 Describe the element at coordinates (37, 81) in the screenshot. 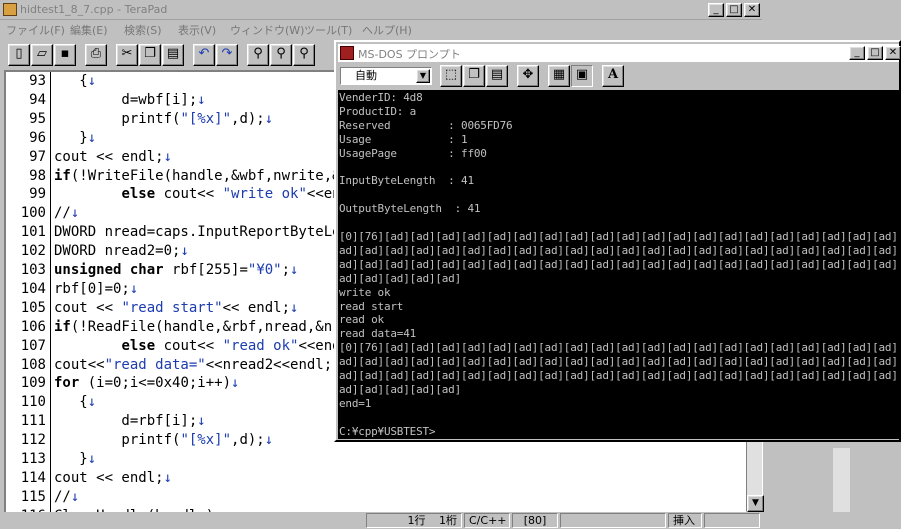

I see `line-number: 93` at that location.